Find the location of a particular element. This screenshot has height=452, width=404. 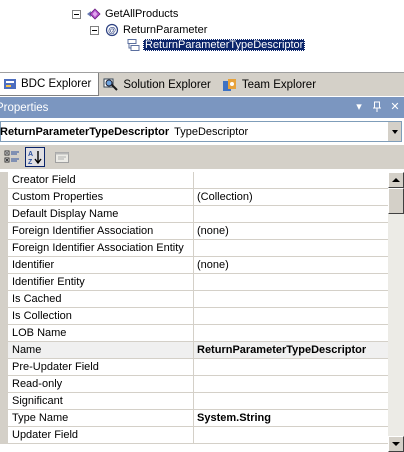

property-name: Foreign Identifier Association is located at coordinates (101, 231).